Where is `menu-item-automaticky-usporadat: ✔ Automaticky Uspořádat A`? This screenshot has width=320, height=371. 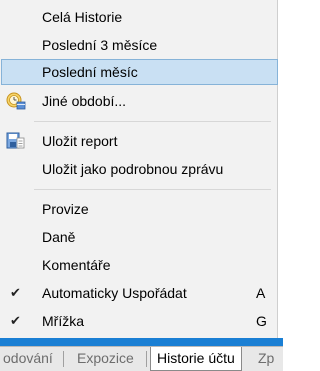 menu-item-automaticky-usporadat: ✔ Automaticky Uspořádat A is located at coordinates (139, 293).